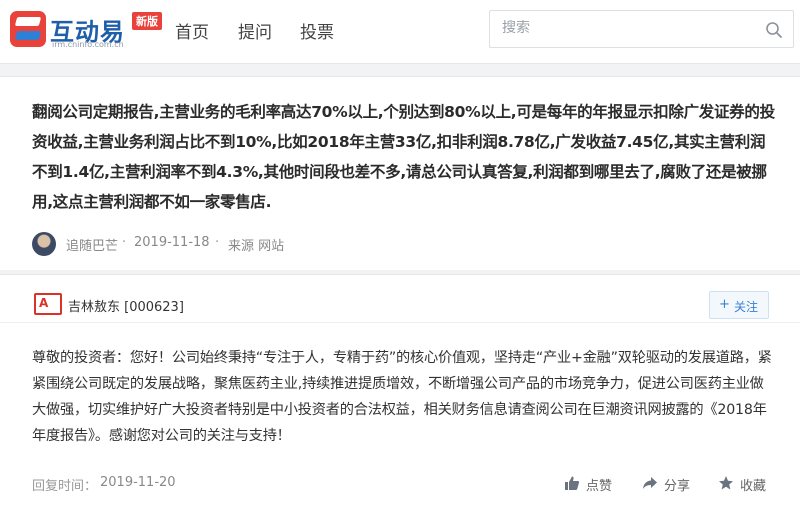 The image size is (800, 513). What do you see at coordinates (774, 30) in the screenshot?
I see `search-icon` at bounding box center [774, 30].